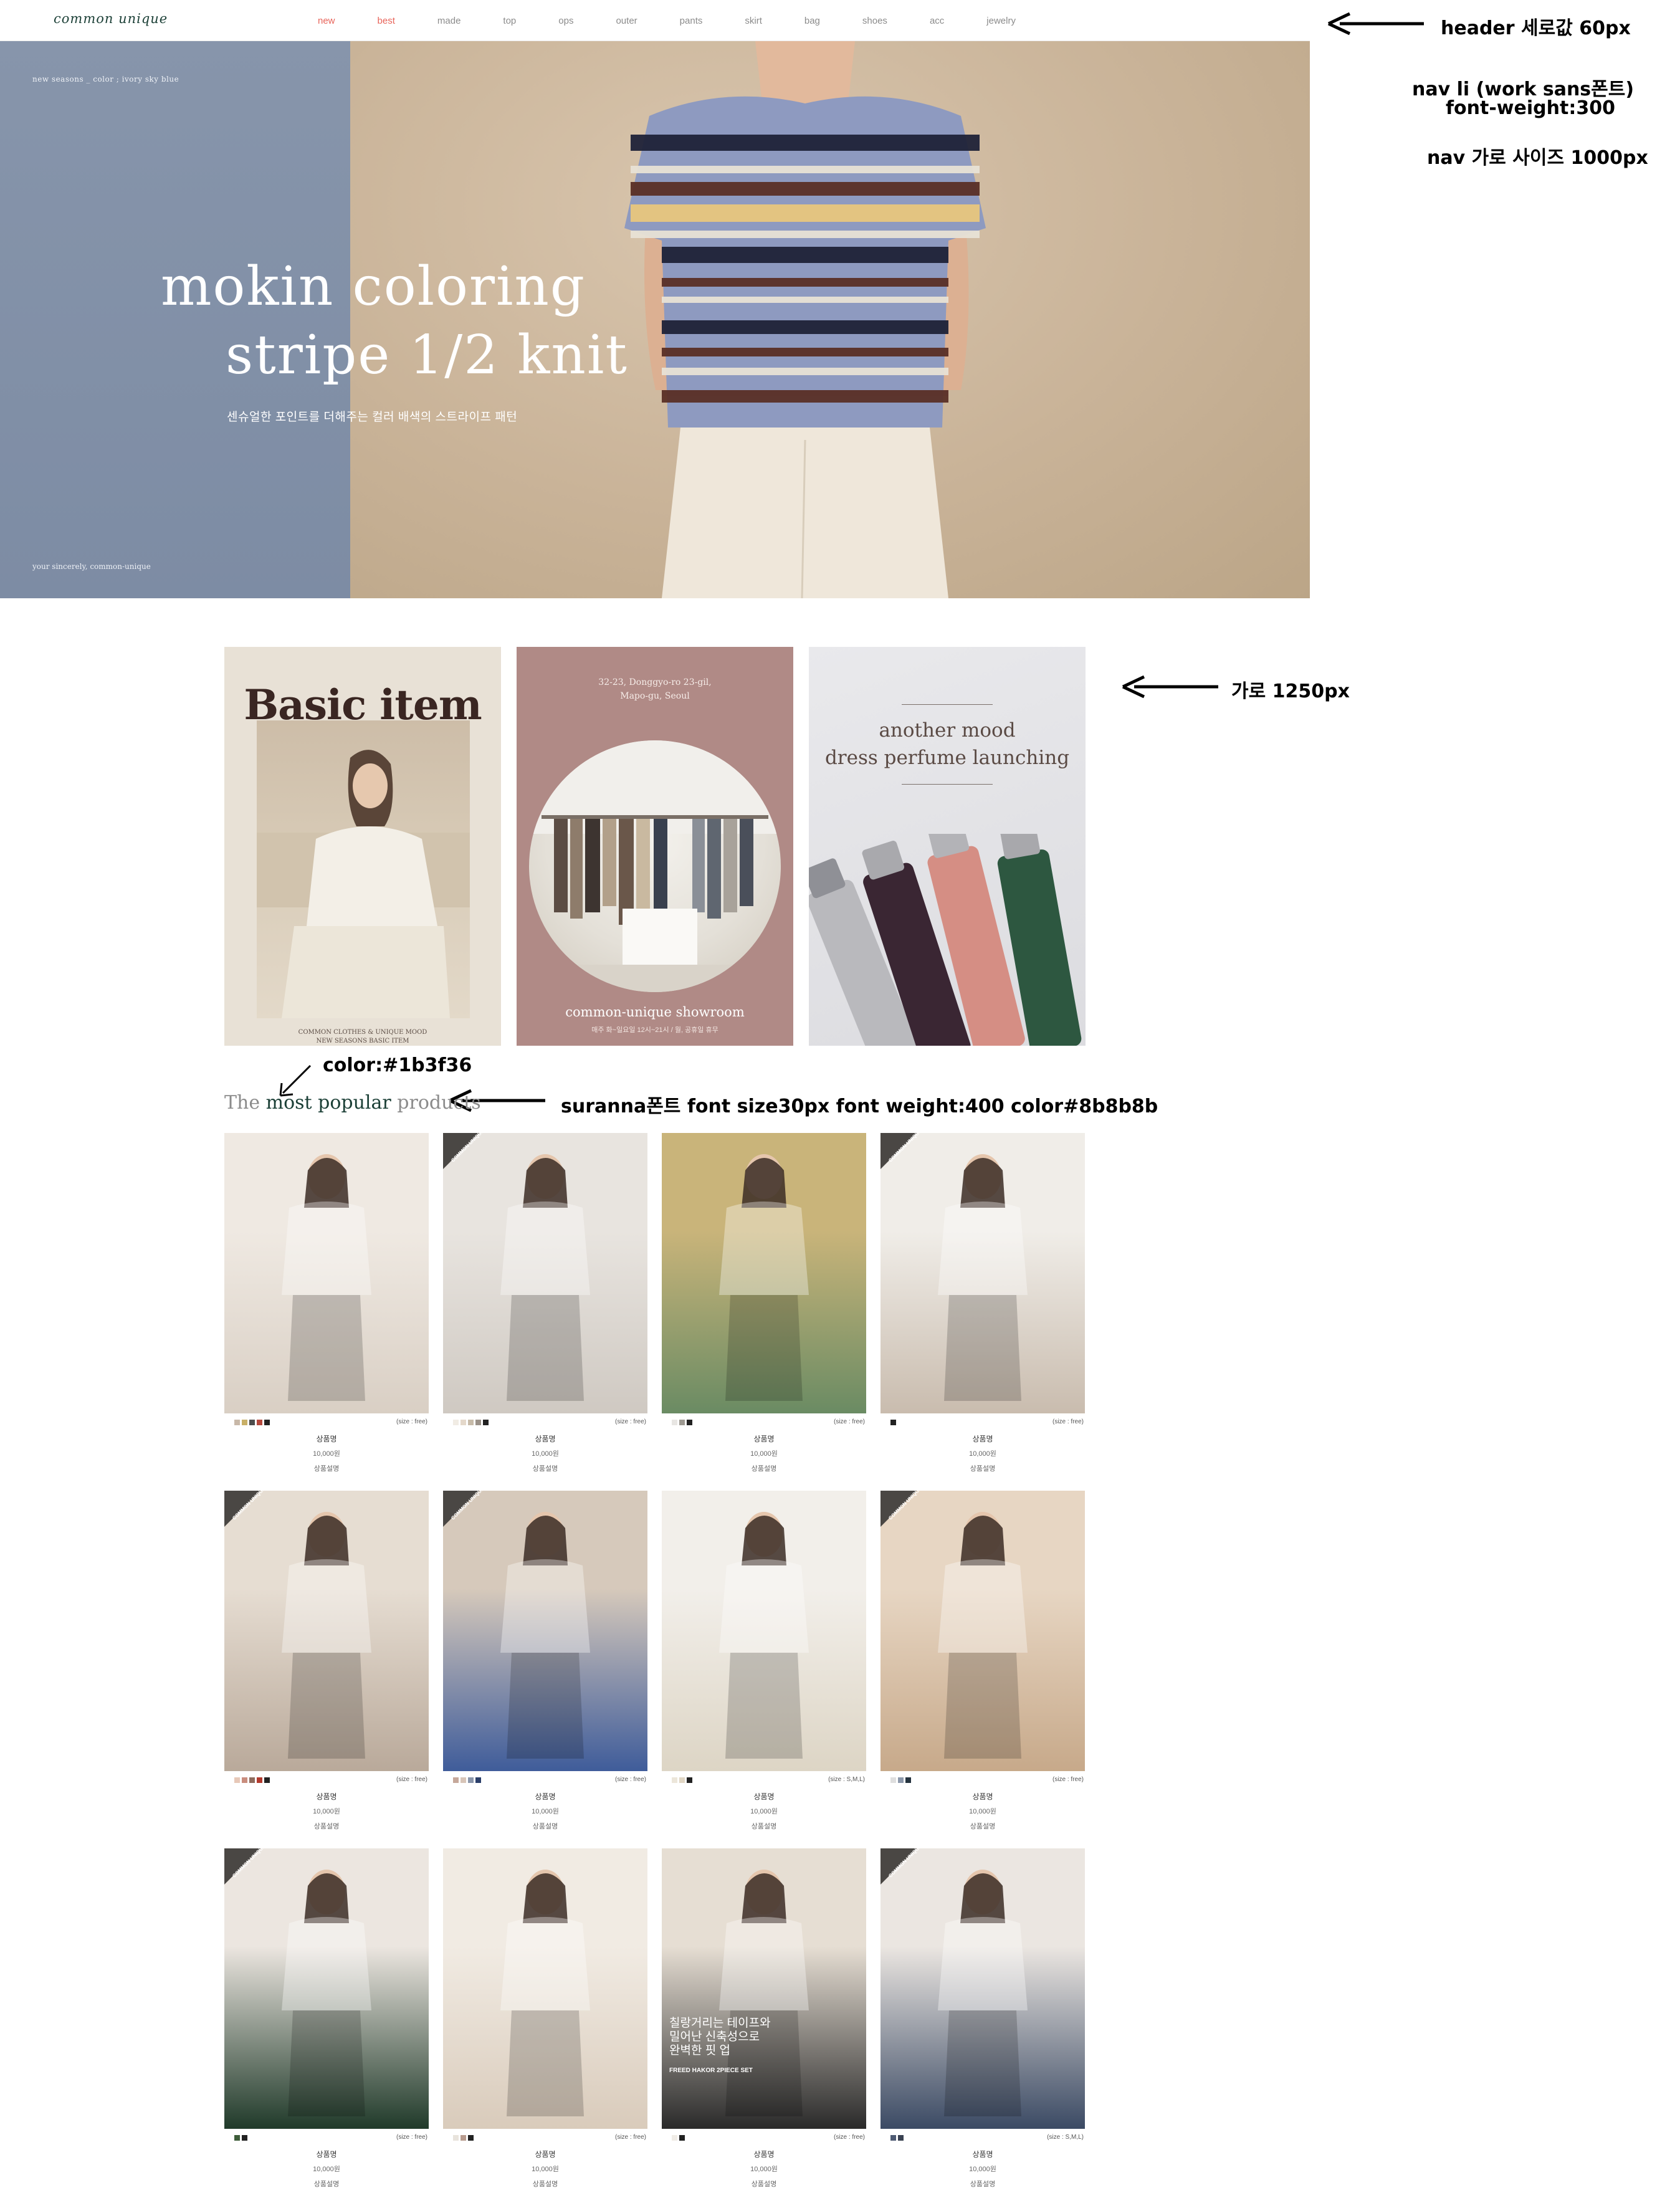  What do you see at coordinates (509, 21) in the screenshot?
I see `nav-item-top: top` at bounding box center [509, 21].